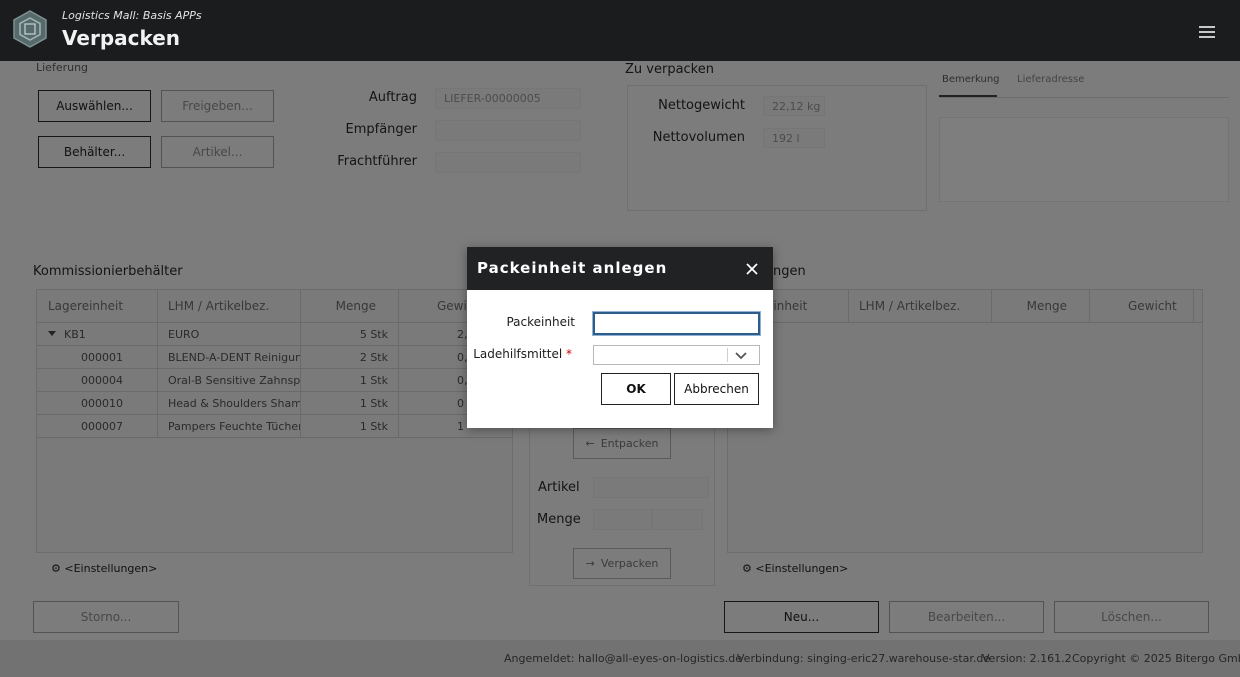 This screenshot has height=677, width=1240. I want to click on table-row: 000004Oral-B Sensitive Zahnspülun1 Stk0,, so click(274, 380).